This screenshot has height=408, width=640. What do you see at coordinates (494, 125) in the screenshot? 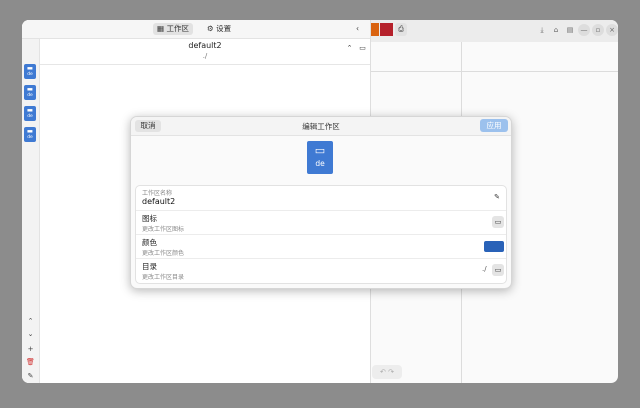
I see `apply-button: 应用` at bounding box center [494, 125].